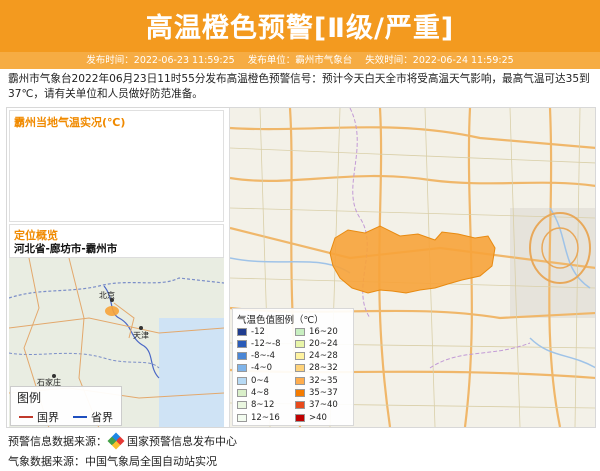 The height and width of the screenshot is (471, 600). I want to click on legend-item: 37~40, so click(316, 405).